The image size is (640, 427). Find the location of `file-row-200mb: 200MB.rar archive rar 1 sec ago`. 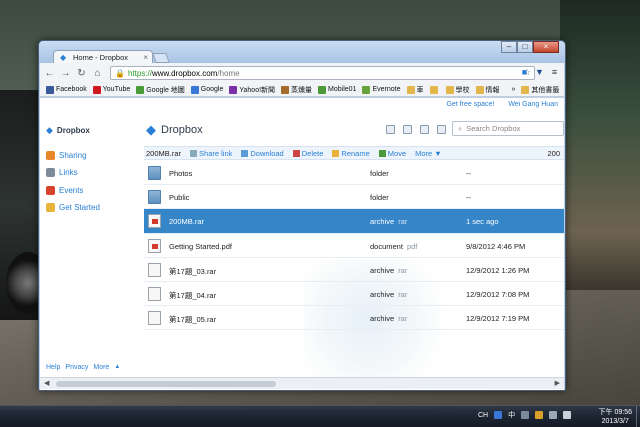

file-row-200mb: 200MB.rar archive rar 1 sec ago is located at coordinates (354, 221).